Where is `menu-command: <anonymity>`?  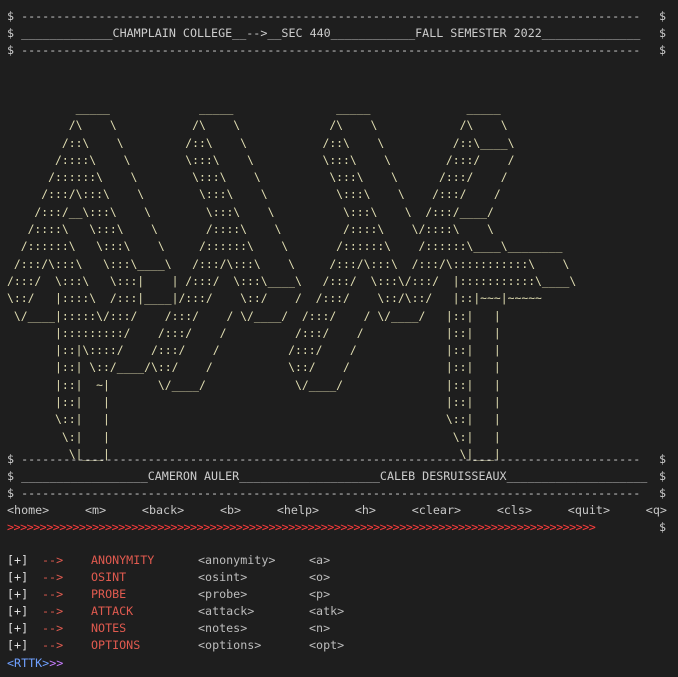 menu-command: <anonymity> is located at coordinates (237, 560).